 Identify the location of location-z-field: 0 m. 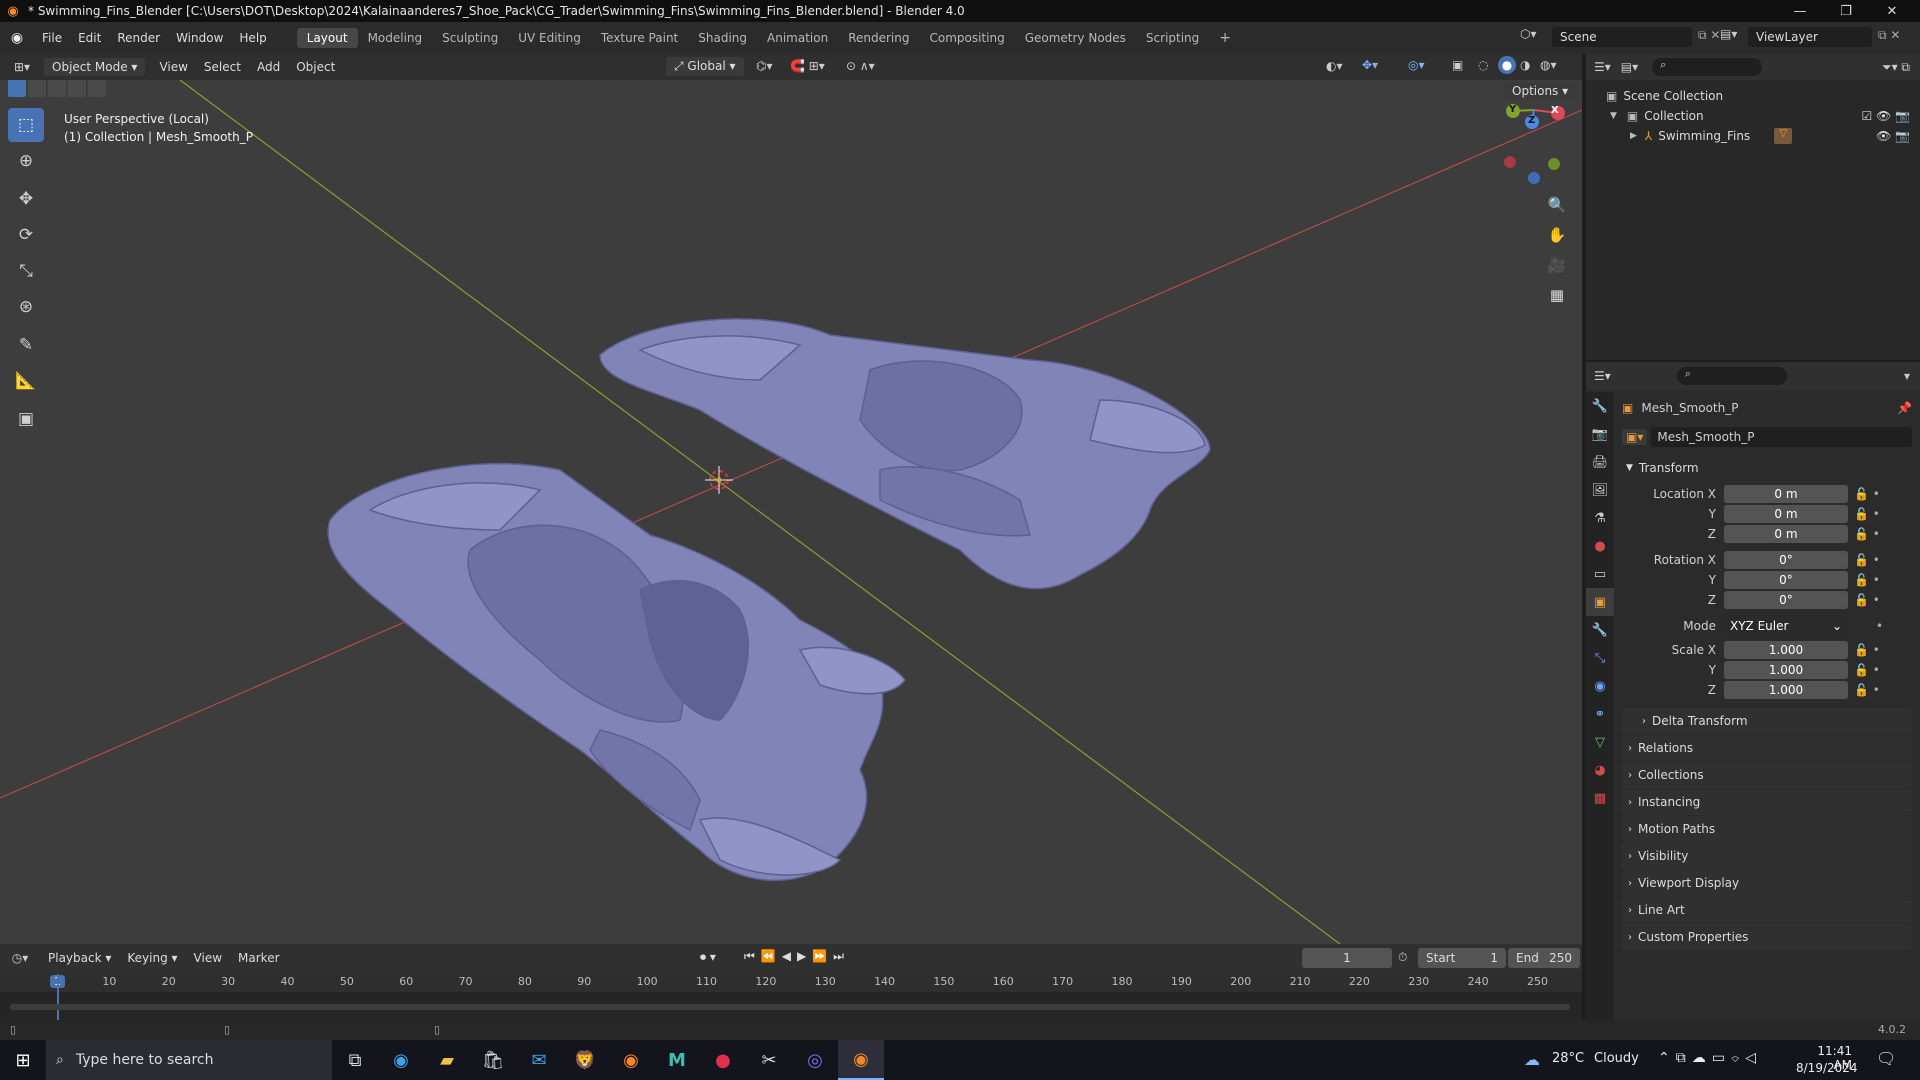
(1786, 534).